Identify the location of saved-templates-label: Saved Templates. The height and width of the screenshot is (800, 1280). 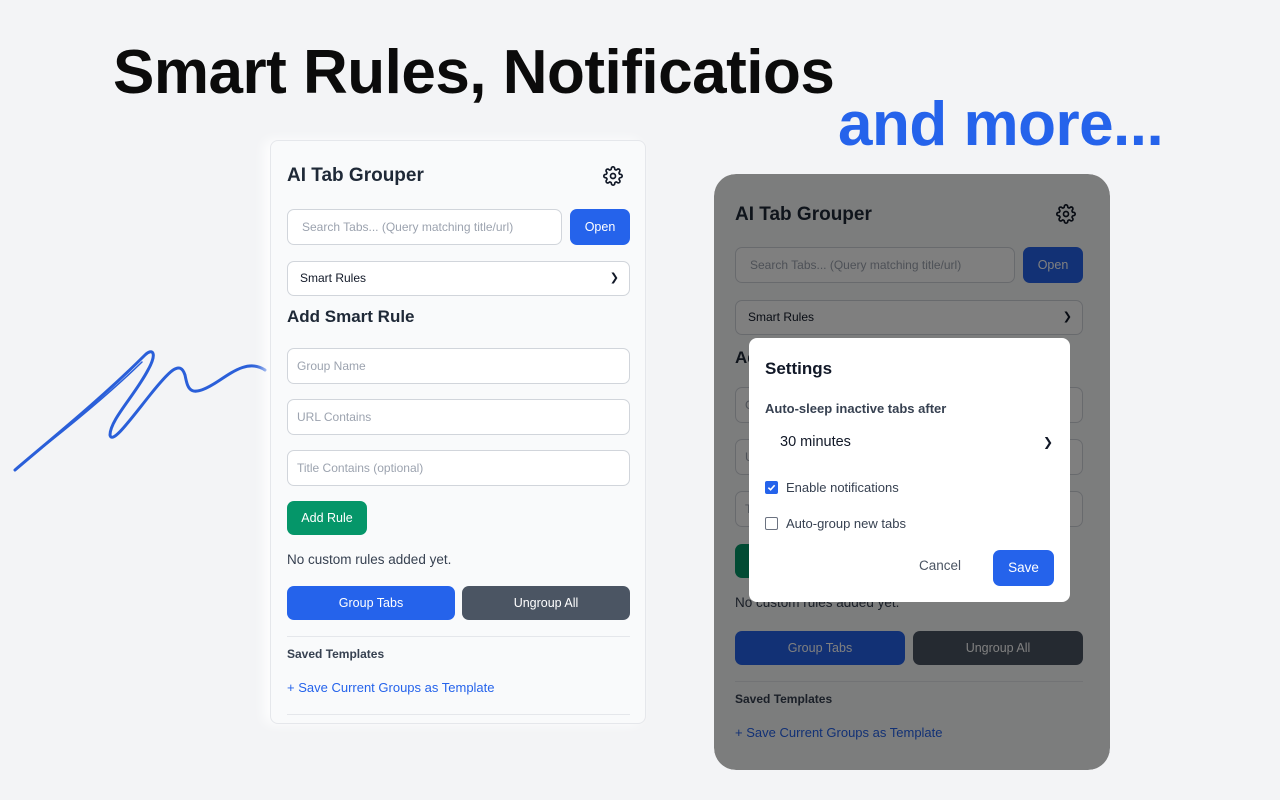
(336, 654).